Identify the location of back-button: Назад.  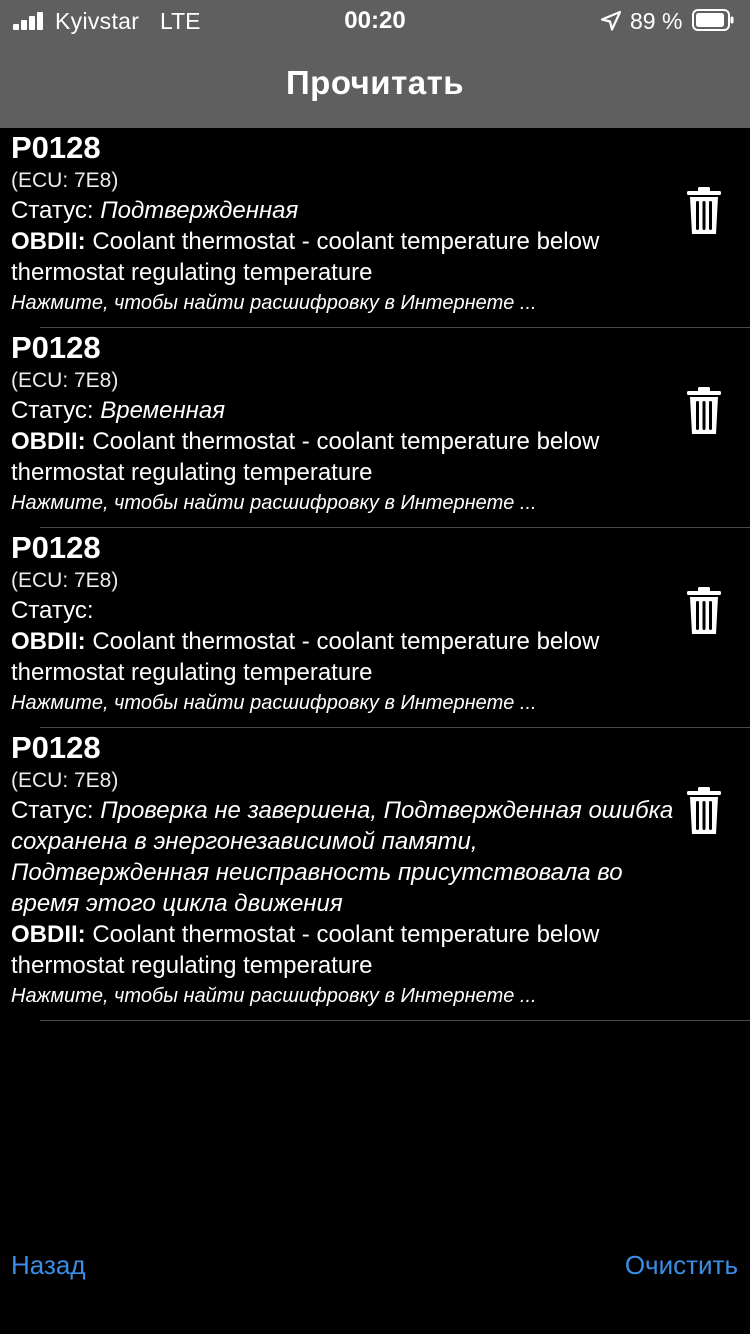
(48, 1265).